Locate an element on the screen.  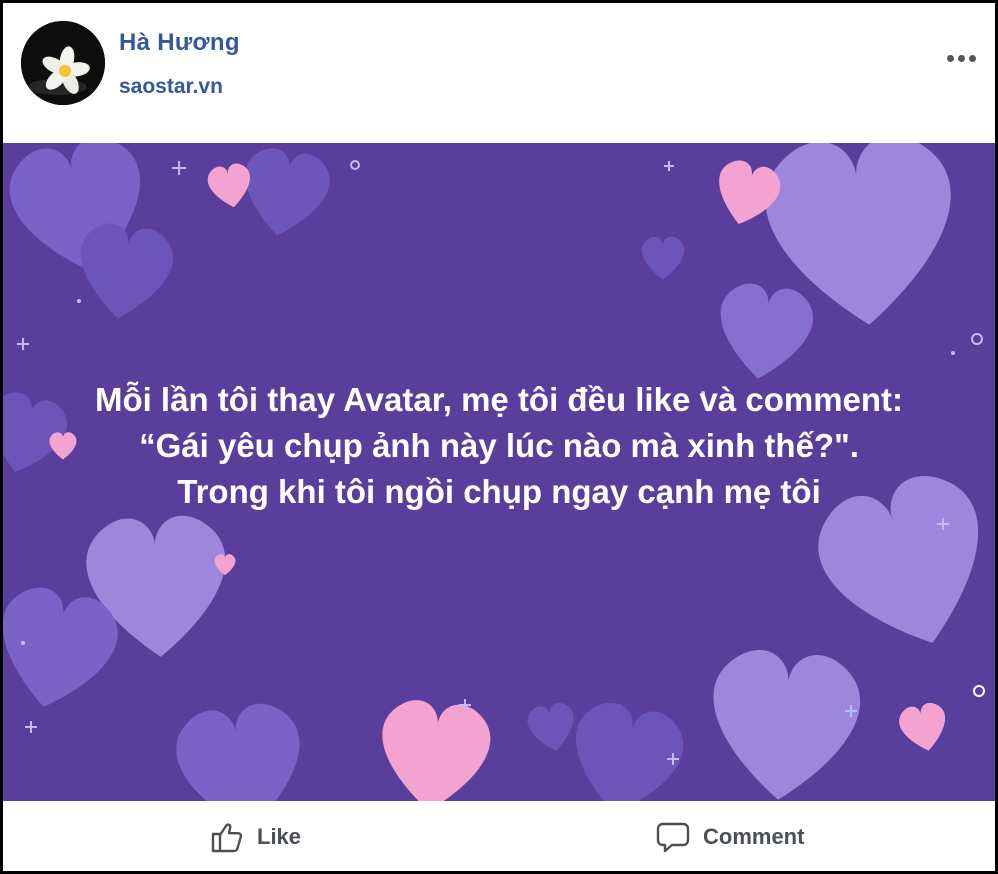
post-actions: Like Comment is located at coordinates (499, 836).